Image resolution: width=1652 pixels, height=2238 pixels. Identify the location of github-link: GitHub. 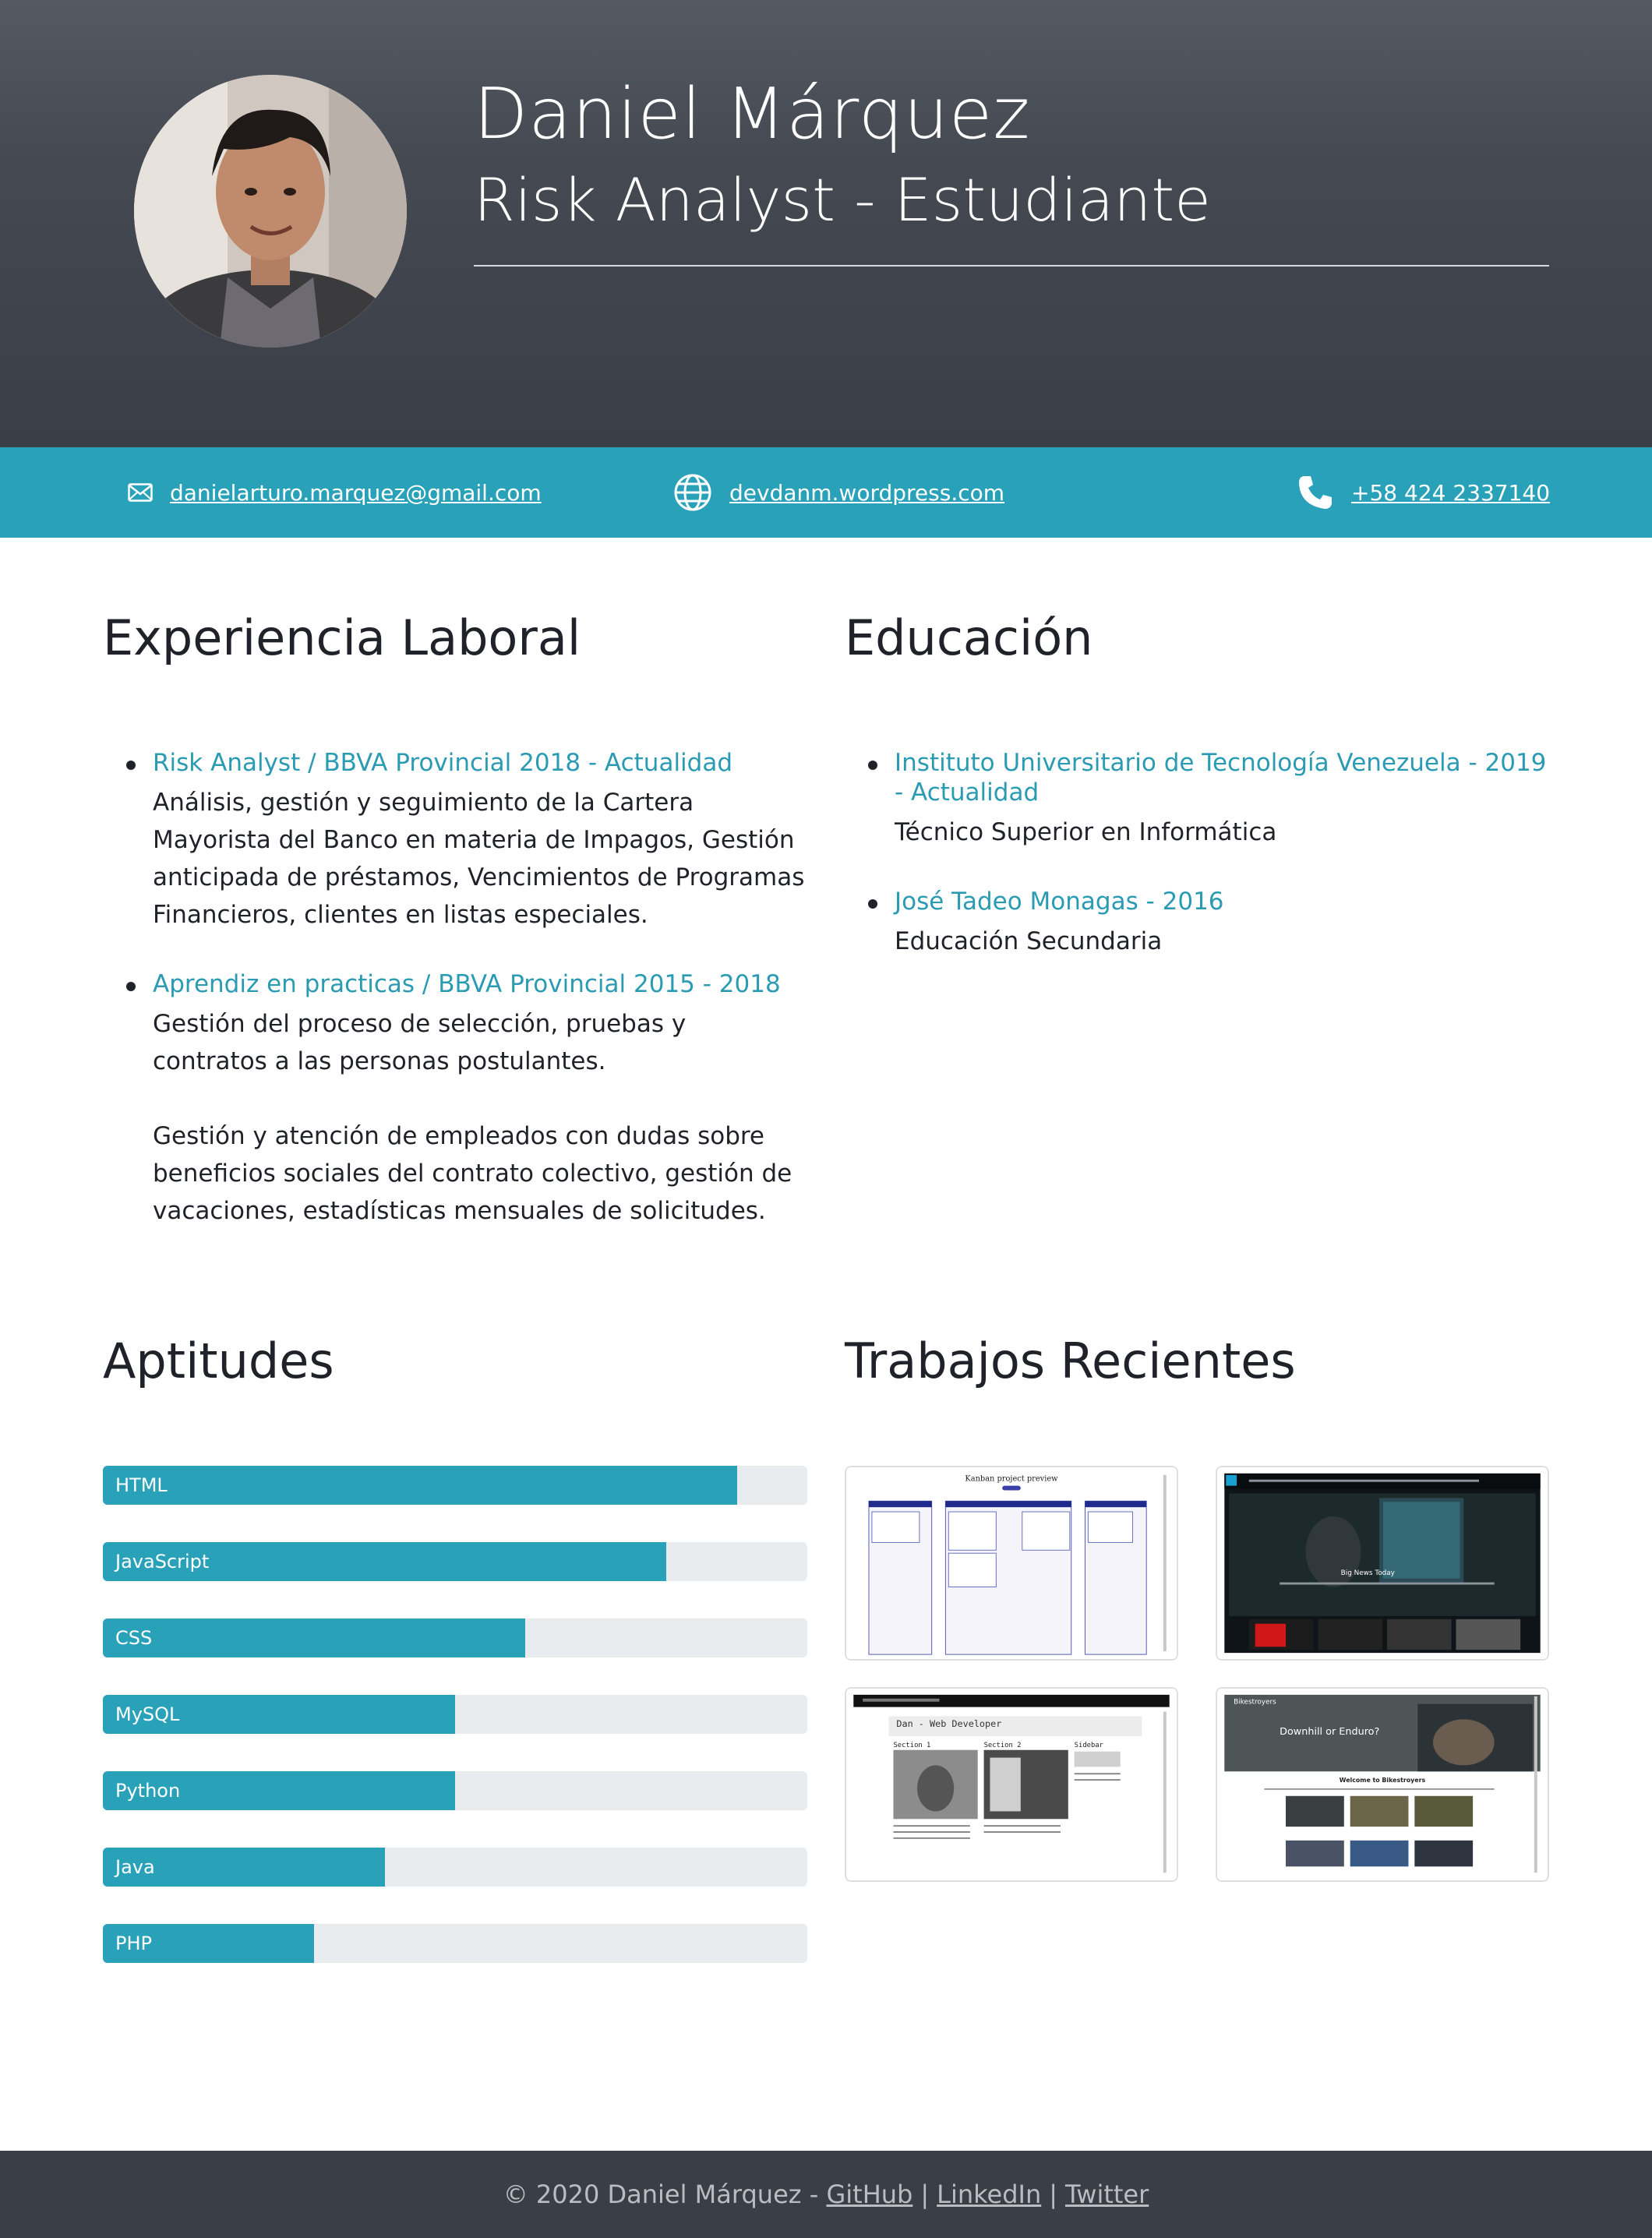
(869, 2194).